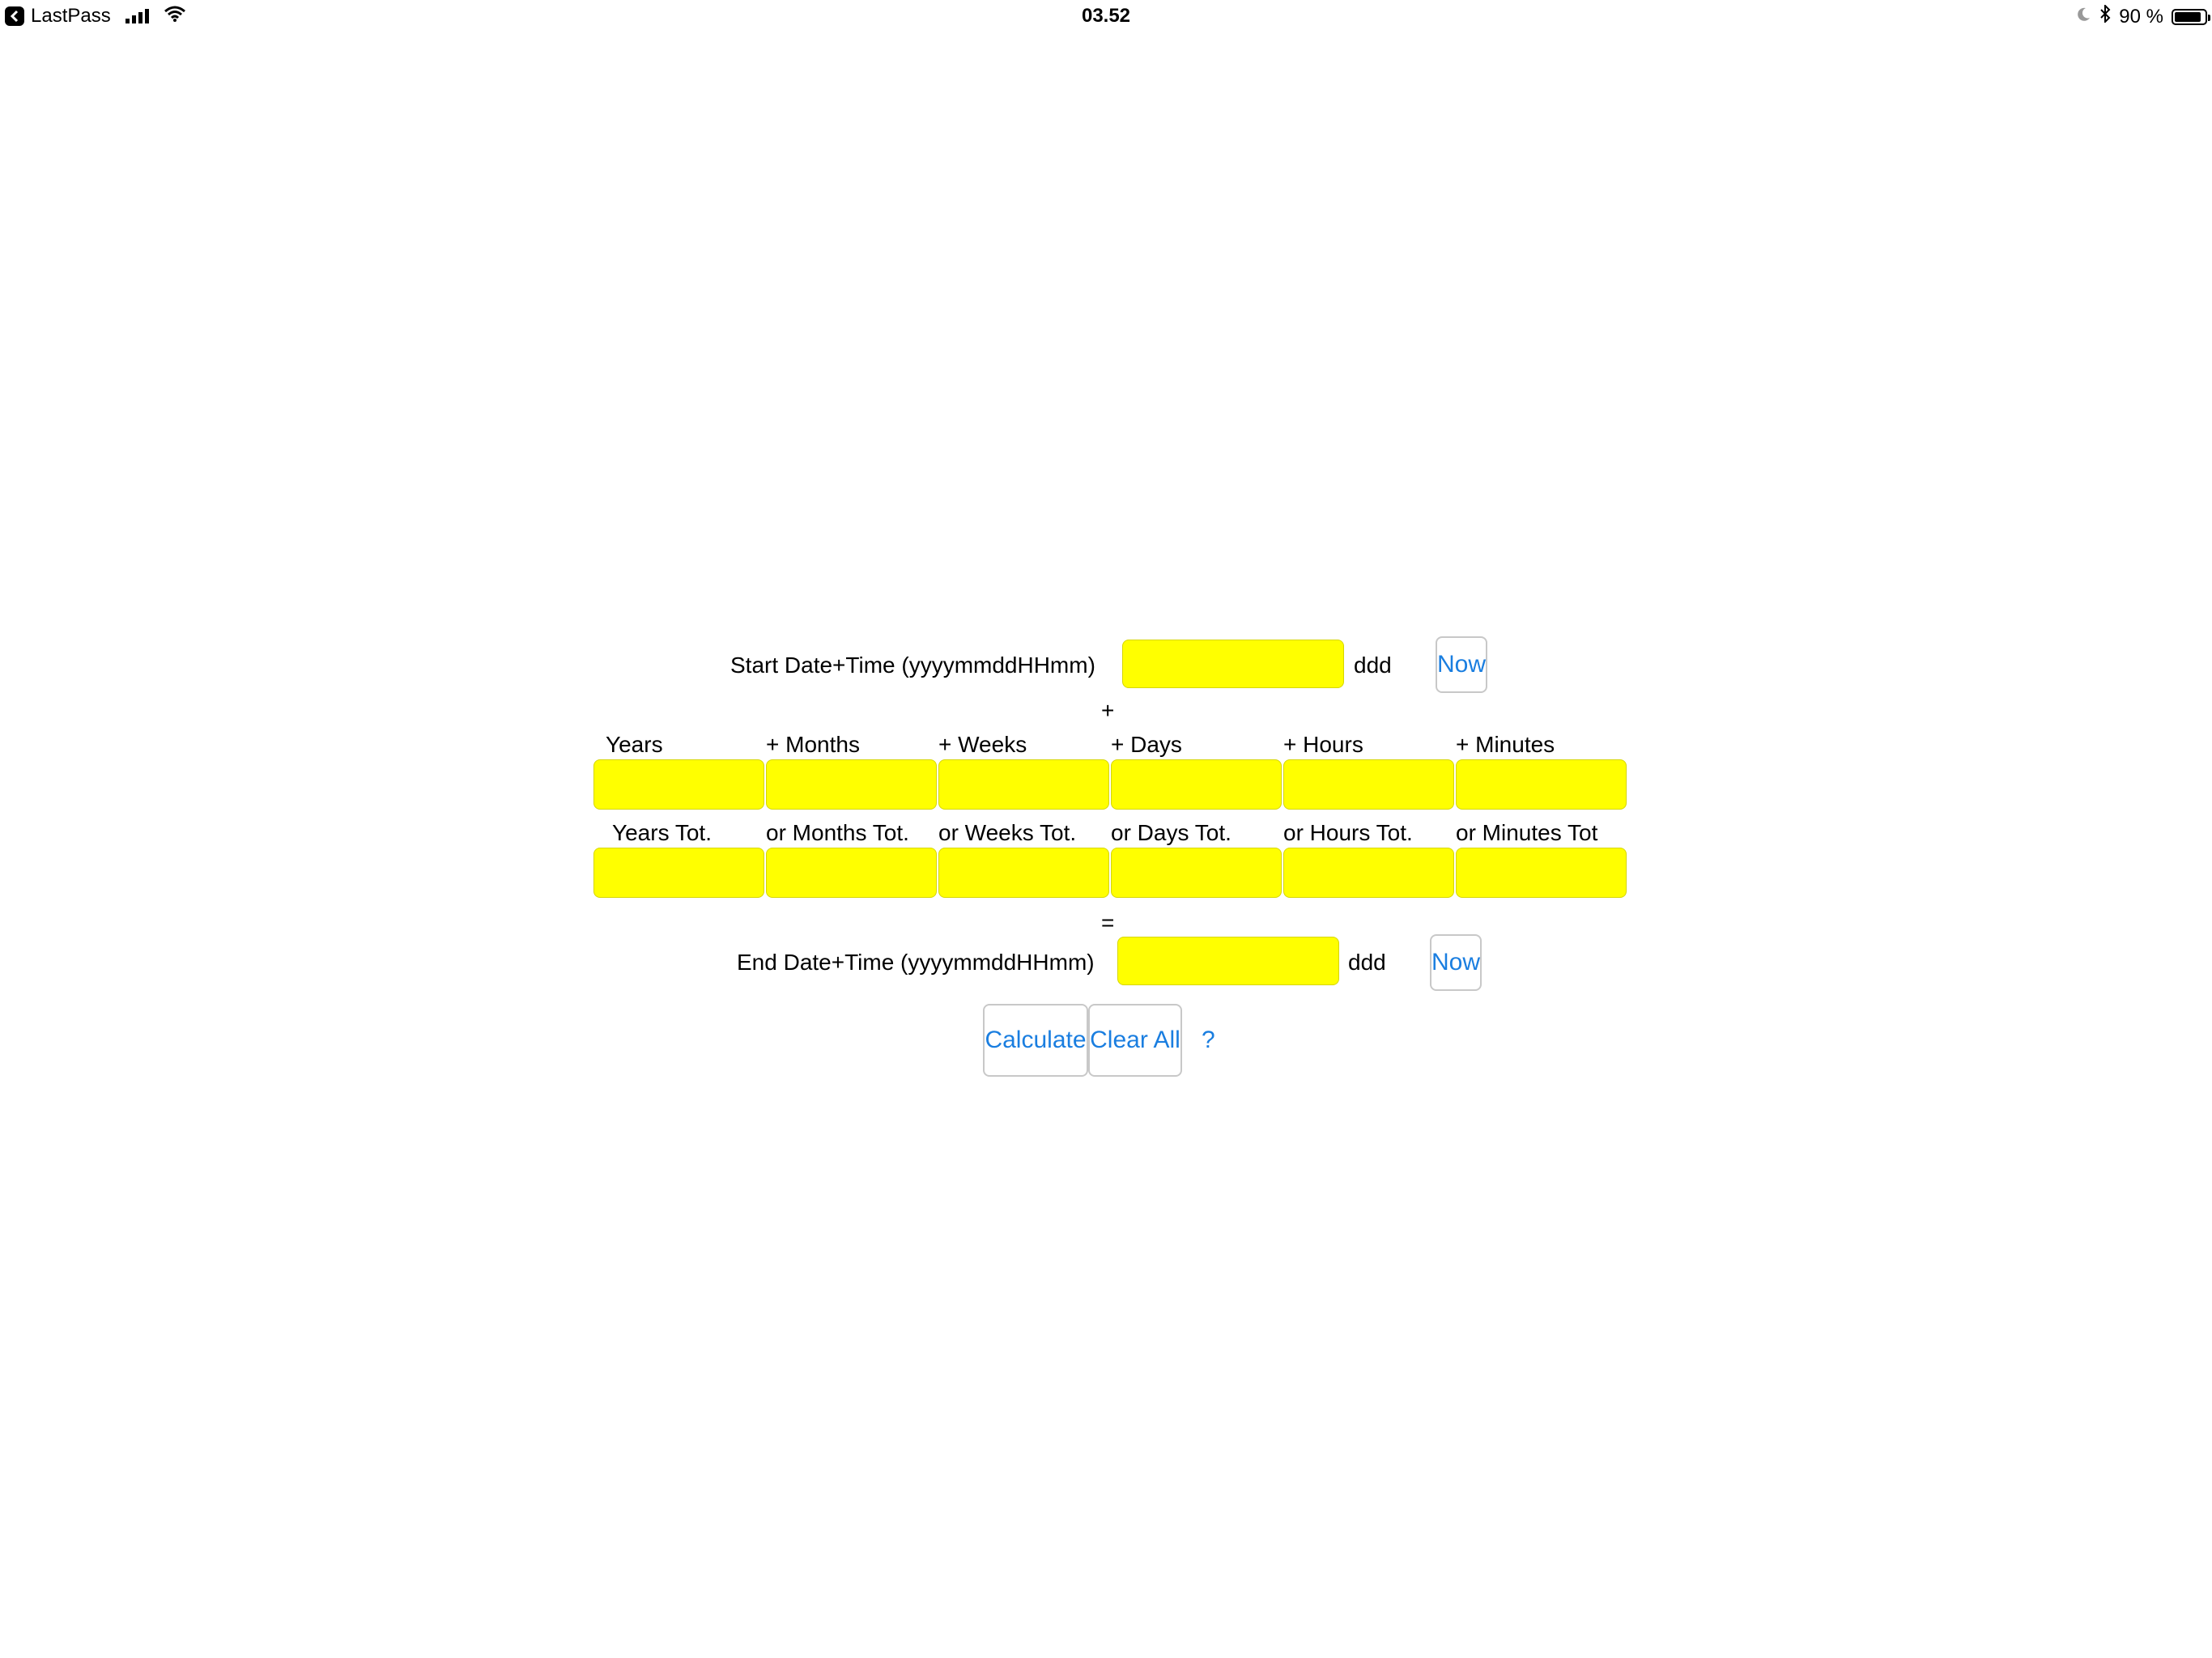  I want to click on status-time: 03.52, so click(1106, 16).